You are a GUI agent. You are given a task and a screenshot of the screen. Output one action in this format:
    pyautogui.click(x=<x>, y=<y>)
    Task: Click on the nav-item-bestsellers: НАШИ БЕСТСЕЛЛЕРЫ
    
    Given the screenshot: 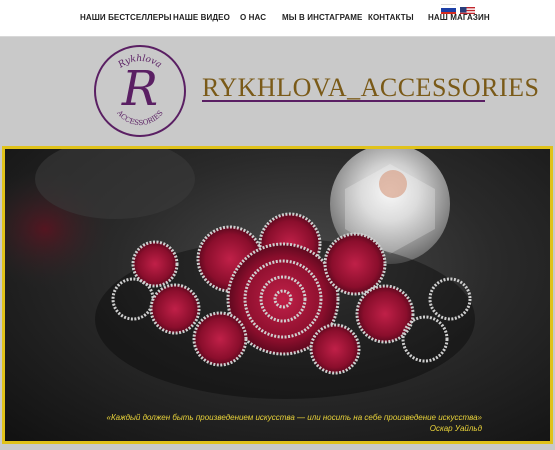 What is the action you would take?
    pyautogui.click(x=126, y=17)
    